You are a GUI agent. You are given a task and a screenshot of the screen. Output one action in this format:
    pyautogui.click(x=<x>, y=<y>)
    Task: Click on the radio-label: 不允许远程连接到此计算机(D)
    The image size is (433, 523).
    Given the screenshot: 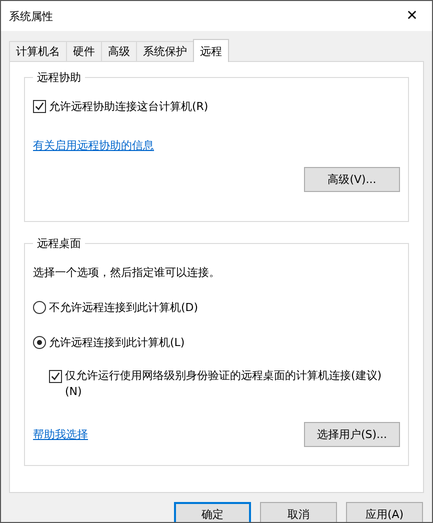 What is the action you would take?
    pyautogui.click(x=123, y=307)
    